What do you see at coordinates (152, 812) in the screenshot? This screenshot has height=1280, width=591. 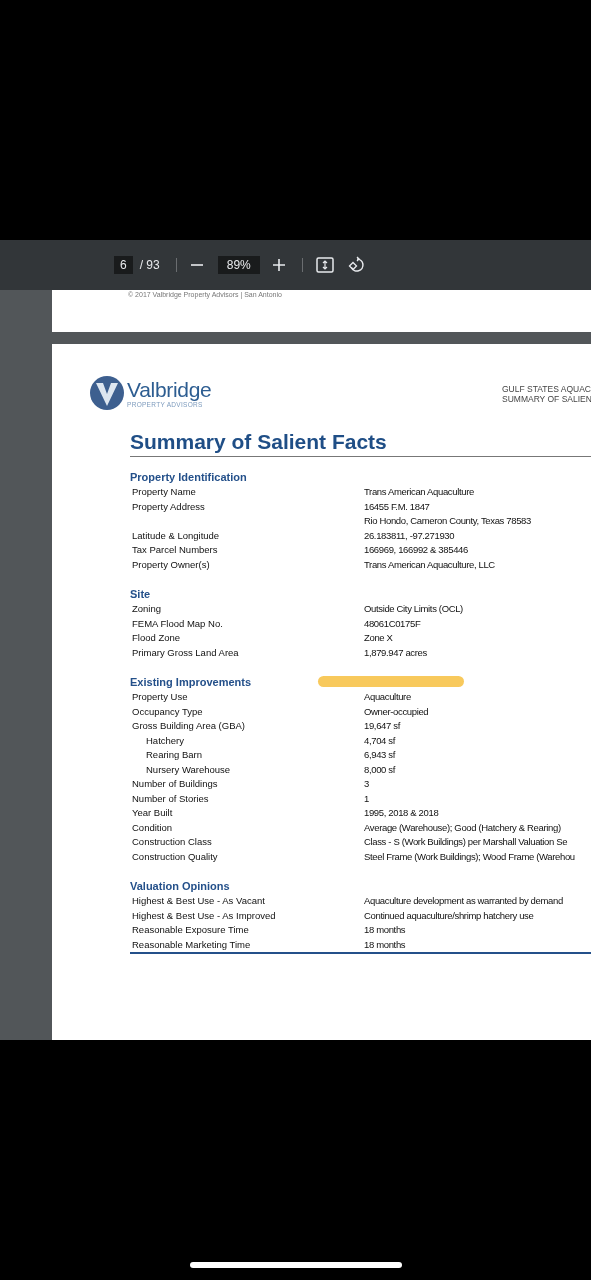 I see `field-label: Year Built` at bounding box center [152, 812].